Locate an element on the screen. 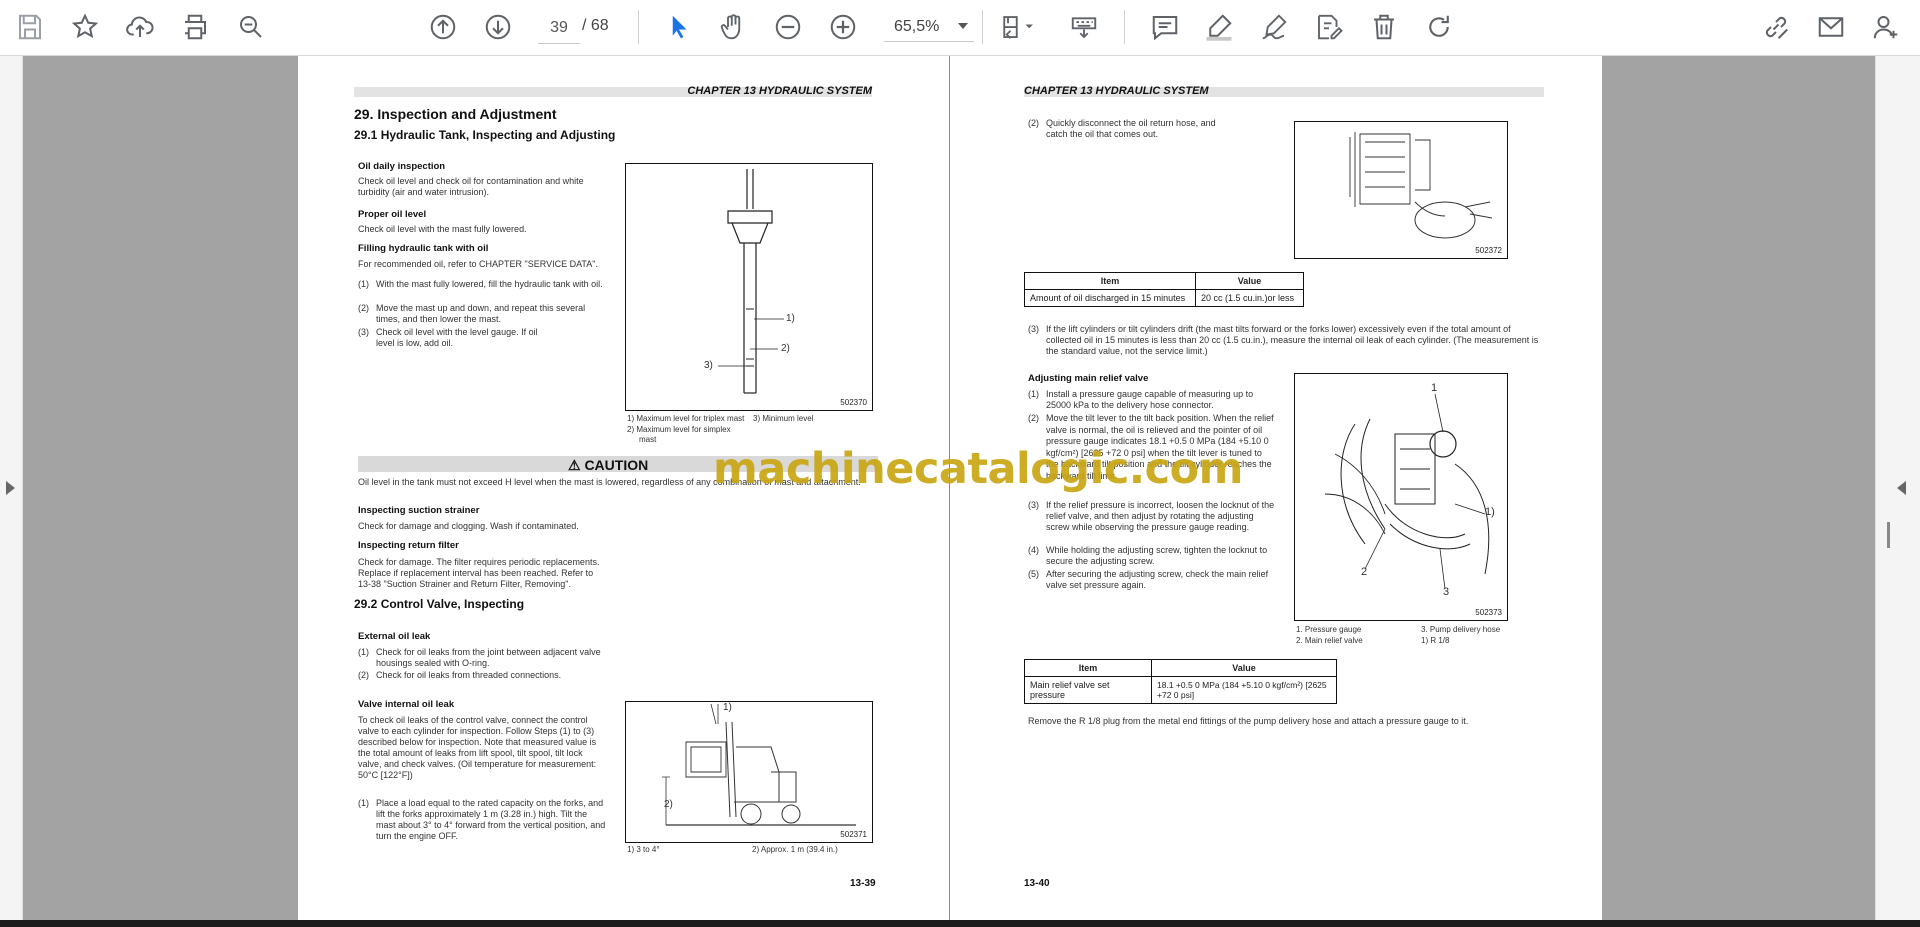  highlight-pen-icon is located at coordinates (1219, 27).